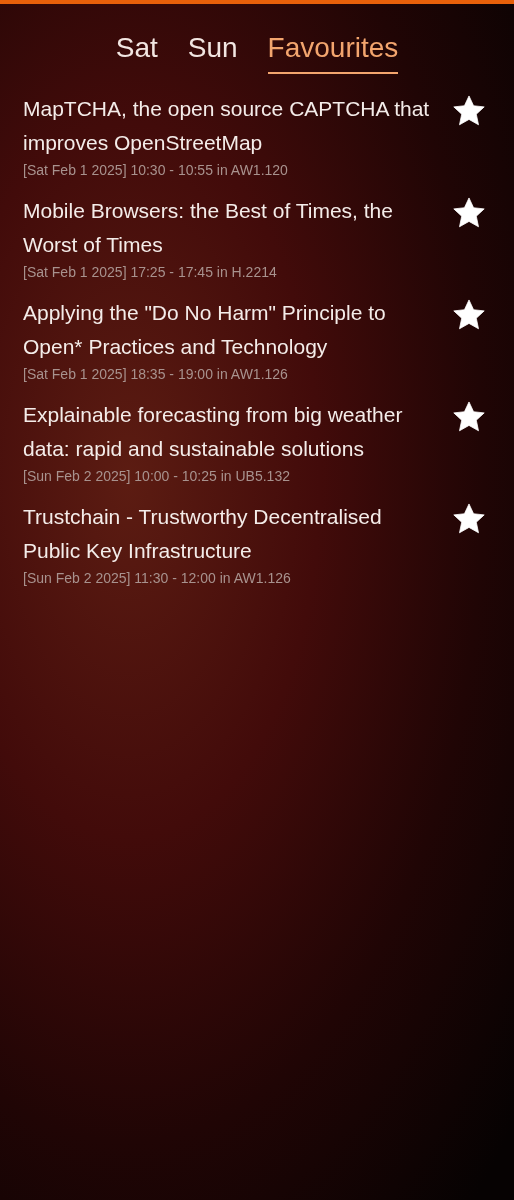 This screenshot has height=1200, width=514. What do you see at coordinates (136, 52) in the screenshot?
I see `tab: Sat` at bounding box center [136, 52].